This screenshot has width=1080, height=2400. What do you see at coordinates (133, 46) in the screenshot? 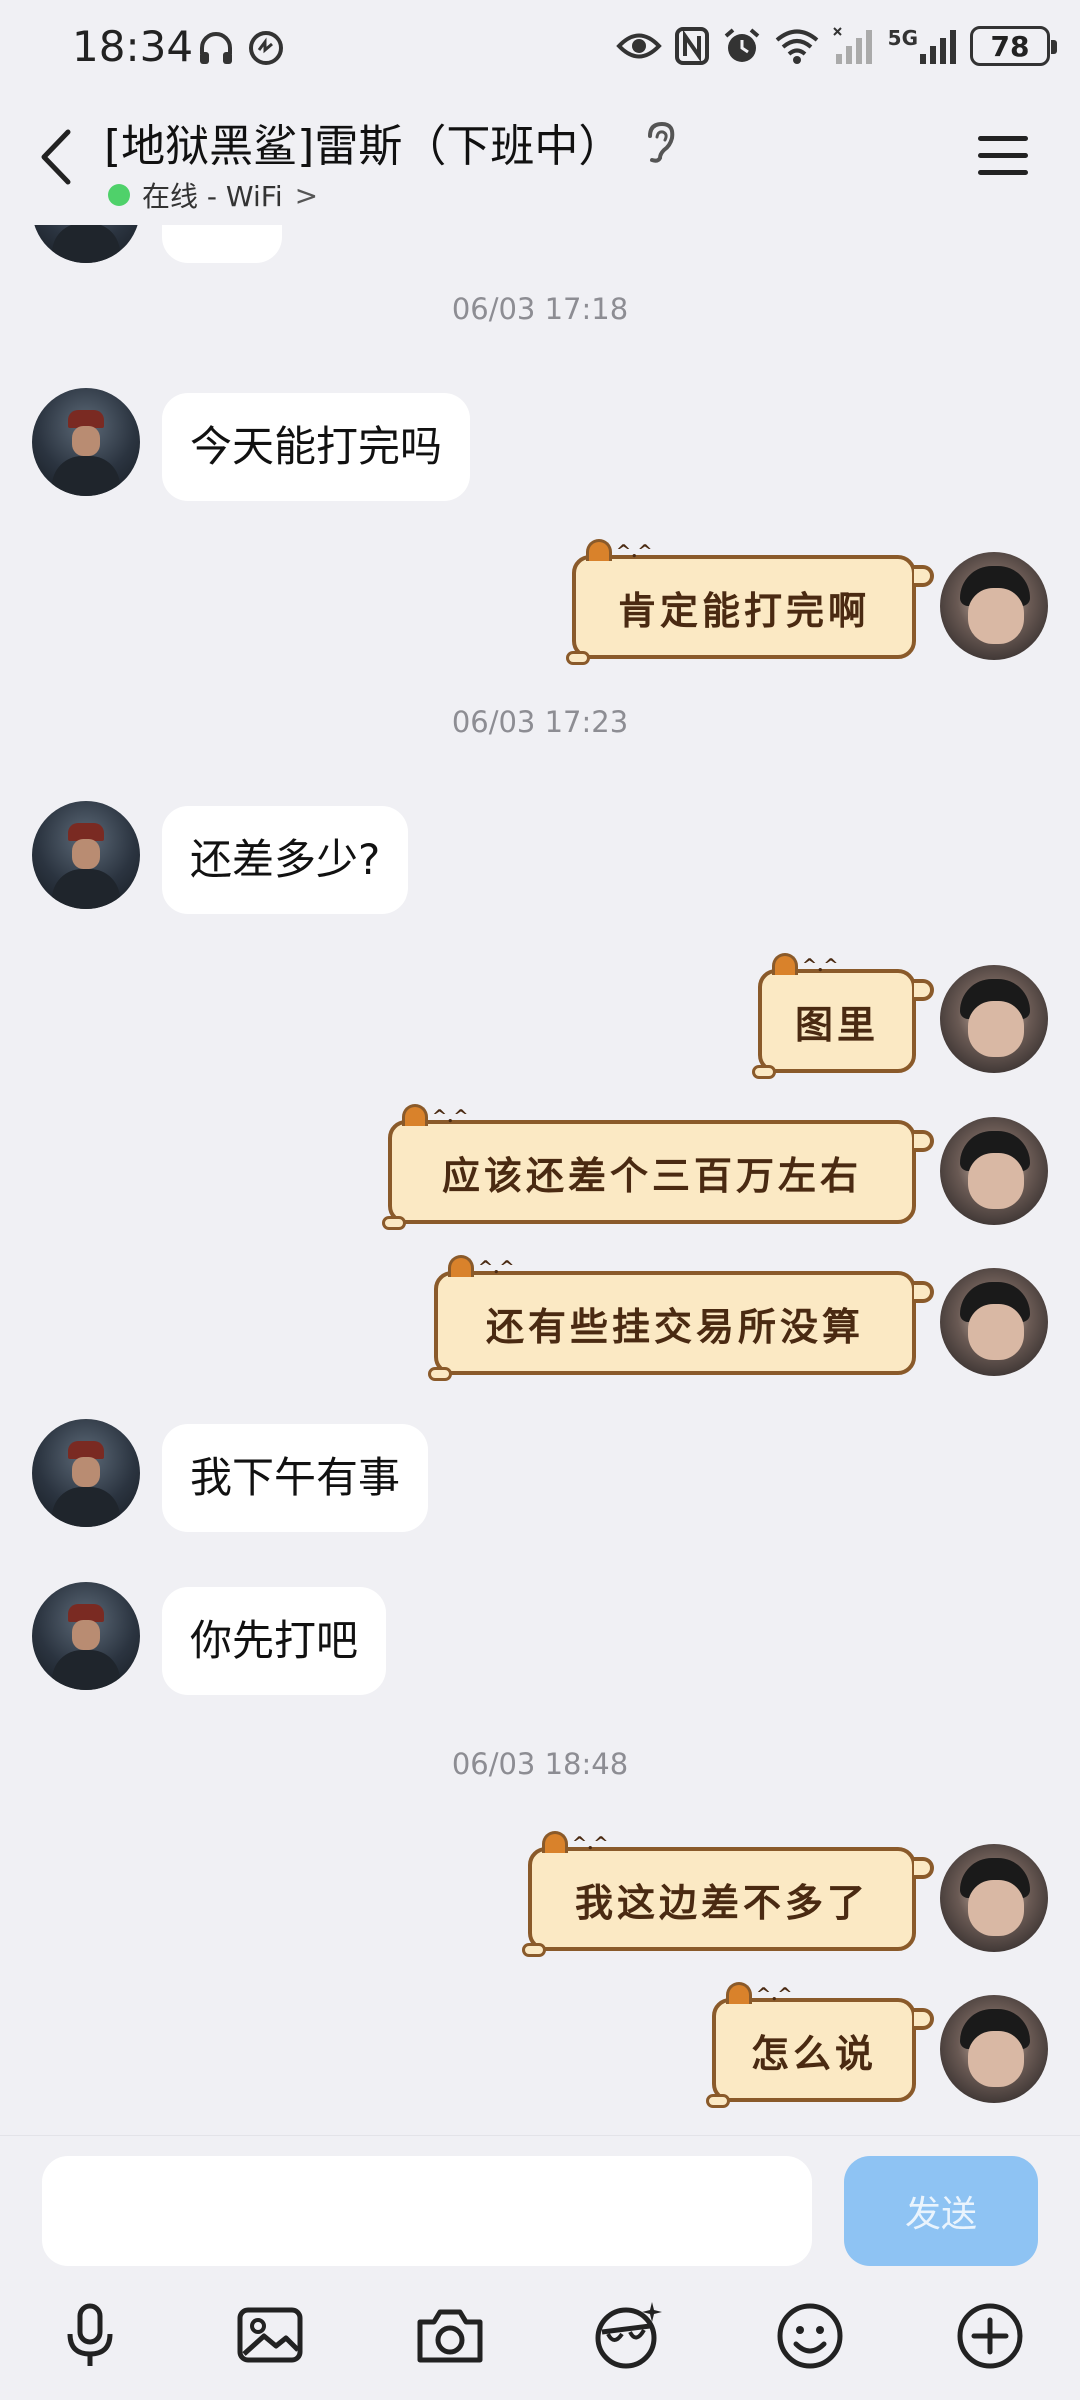
I see `status-time: 18:34` at bounding box center [133, 46].